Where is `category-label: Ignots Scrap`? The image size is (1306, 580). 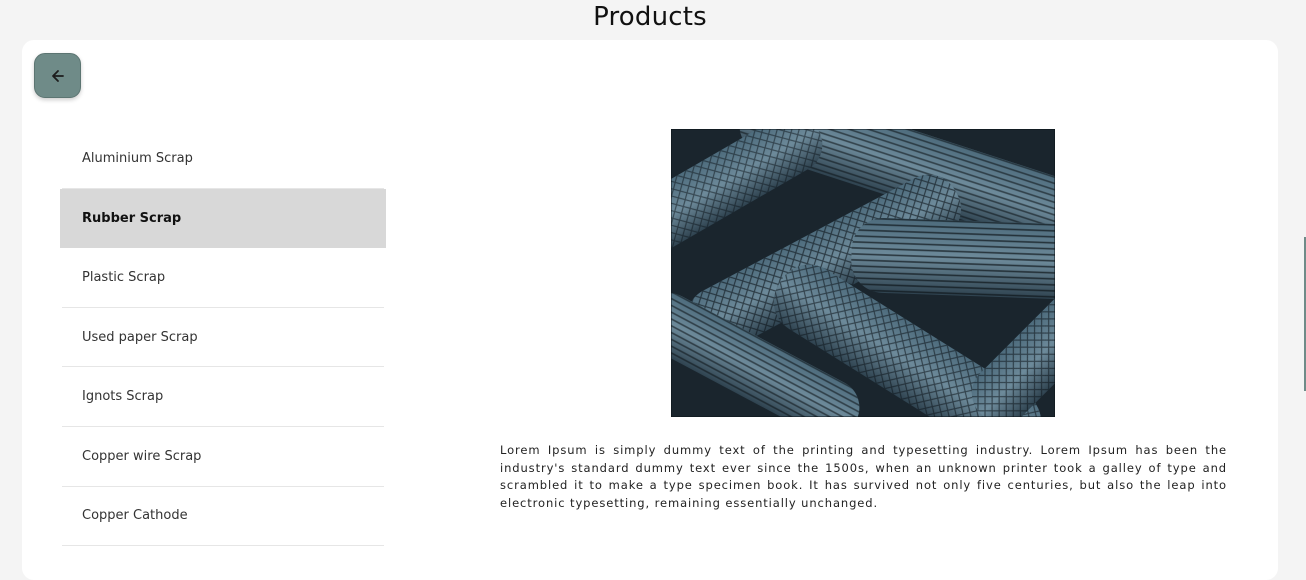
category-label: Ignots Scrap is located at coordinates (123, 397).